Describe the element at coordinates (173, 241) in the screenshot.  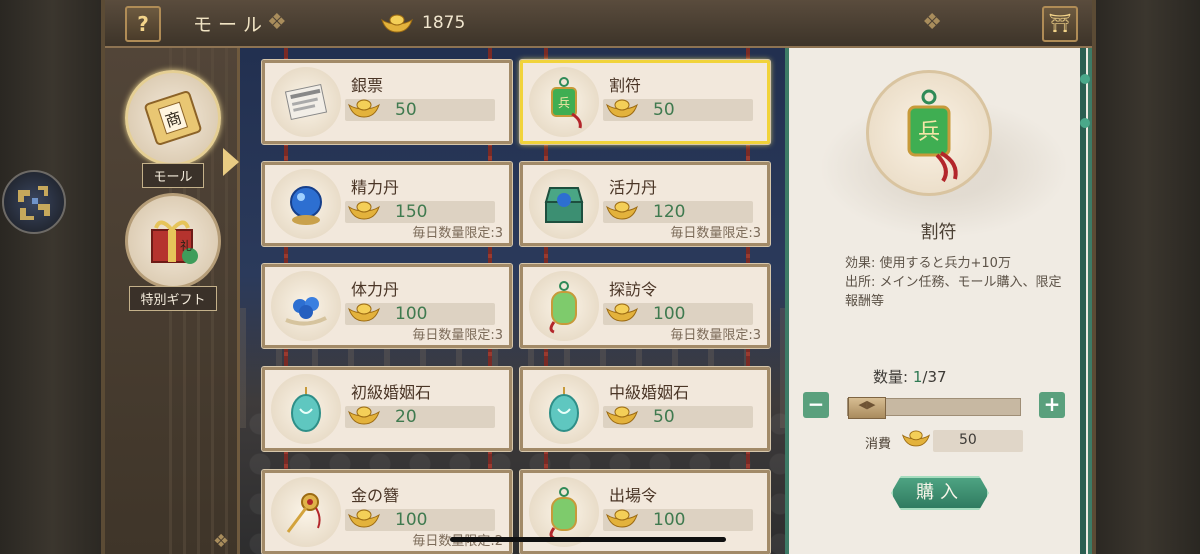
I see `gift-box-icon: 礼` at that location.